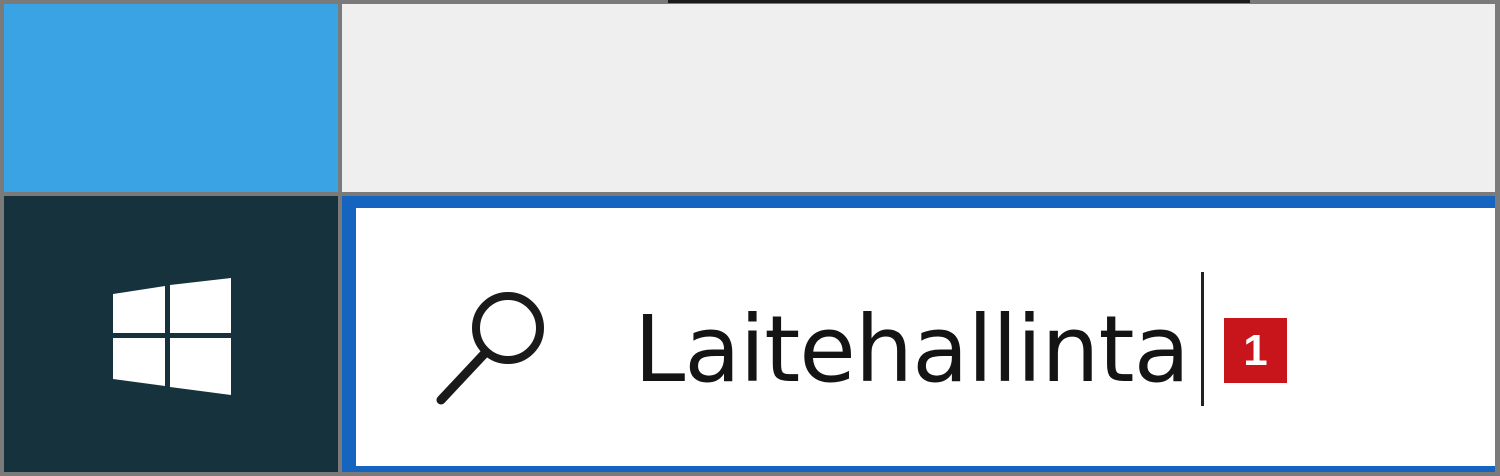 The width and height of the screenshot is (1500, 476). I want to click on search-input: Laitehallinta, so click(912, 350).